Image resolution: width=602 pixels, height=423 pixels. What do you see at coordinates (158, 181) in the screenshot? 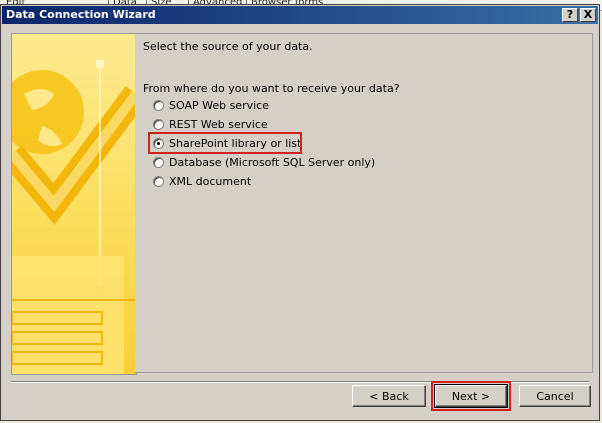
I see `radio-xml` at bounding box center [158, 181].